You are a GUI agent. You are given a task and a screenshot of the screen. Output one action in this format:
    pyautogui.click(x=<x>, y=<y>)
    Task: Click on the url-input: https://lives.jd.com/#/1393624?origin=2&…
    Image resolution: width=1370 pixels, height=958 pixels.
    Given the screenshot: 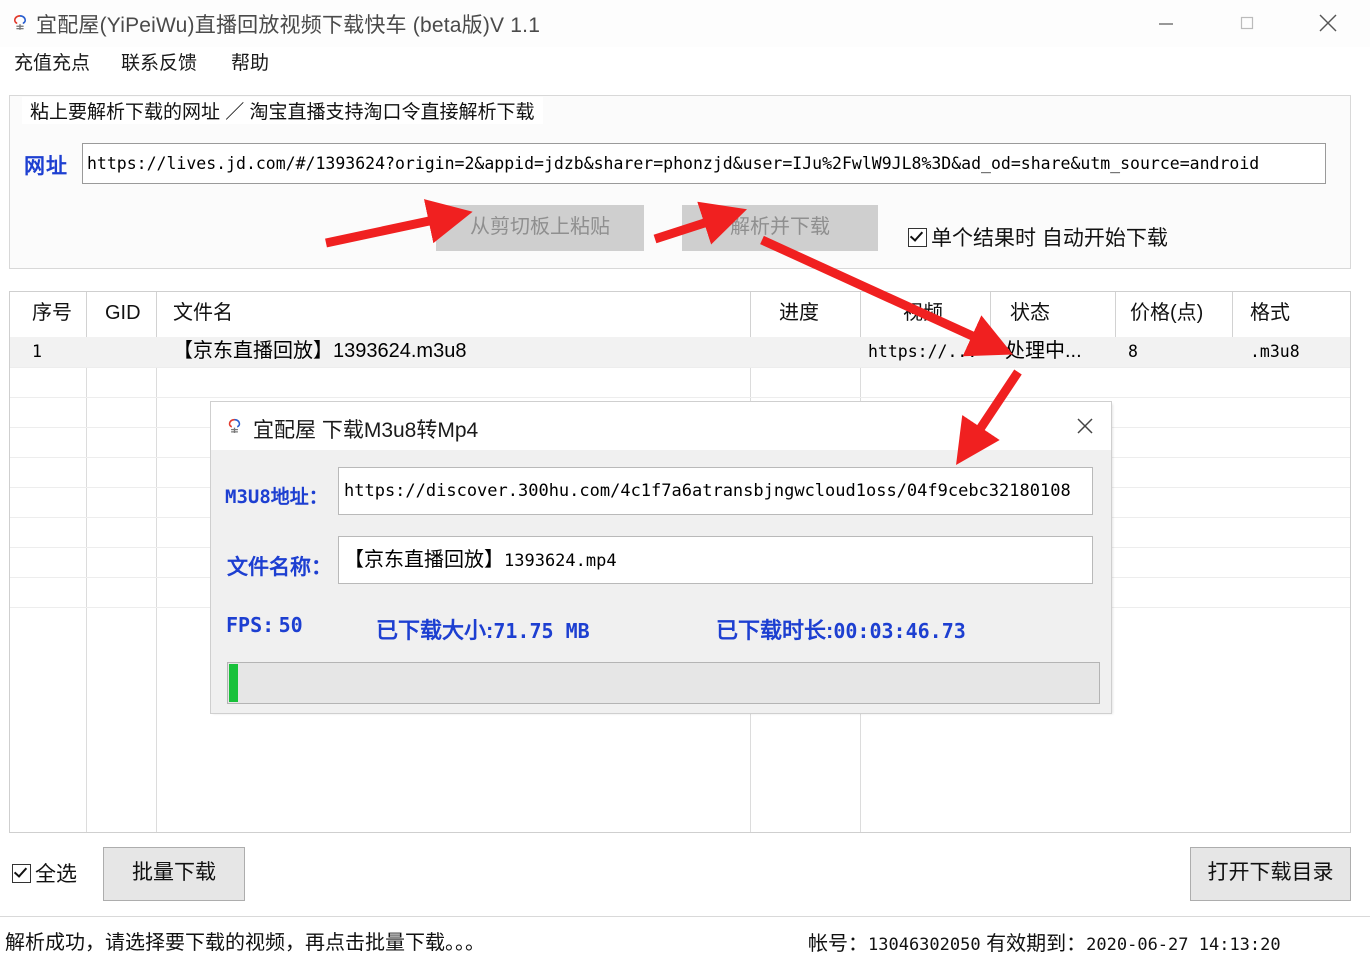 What is the action you would take?
    pyautogui.click(x=704, y=163)
    